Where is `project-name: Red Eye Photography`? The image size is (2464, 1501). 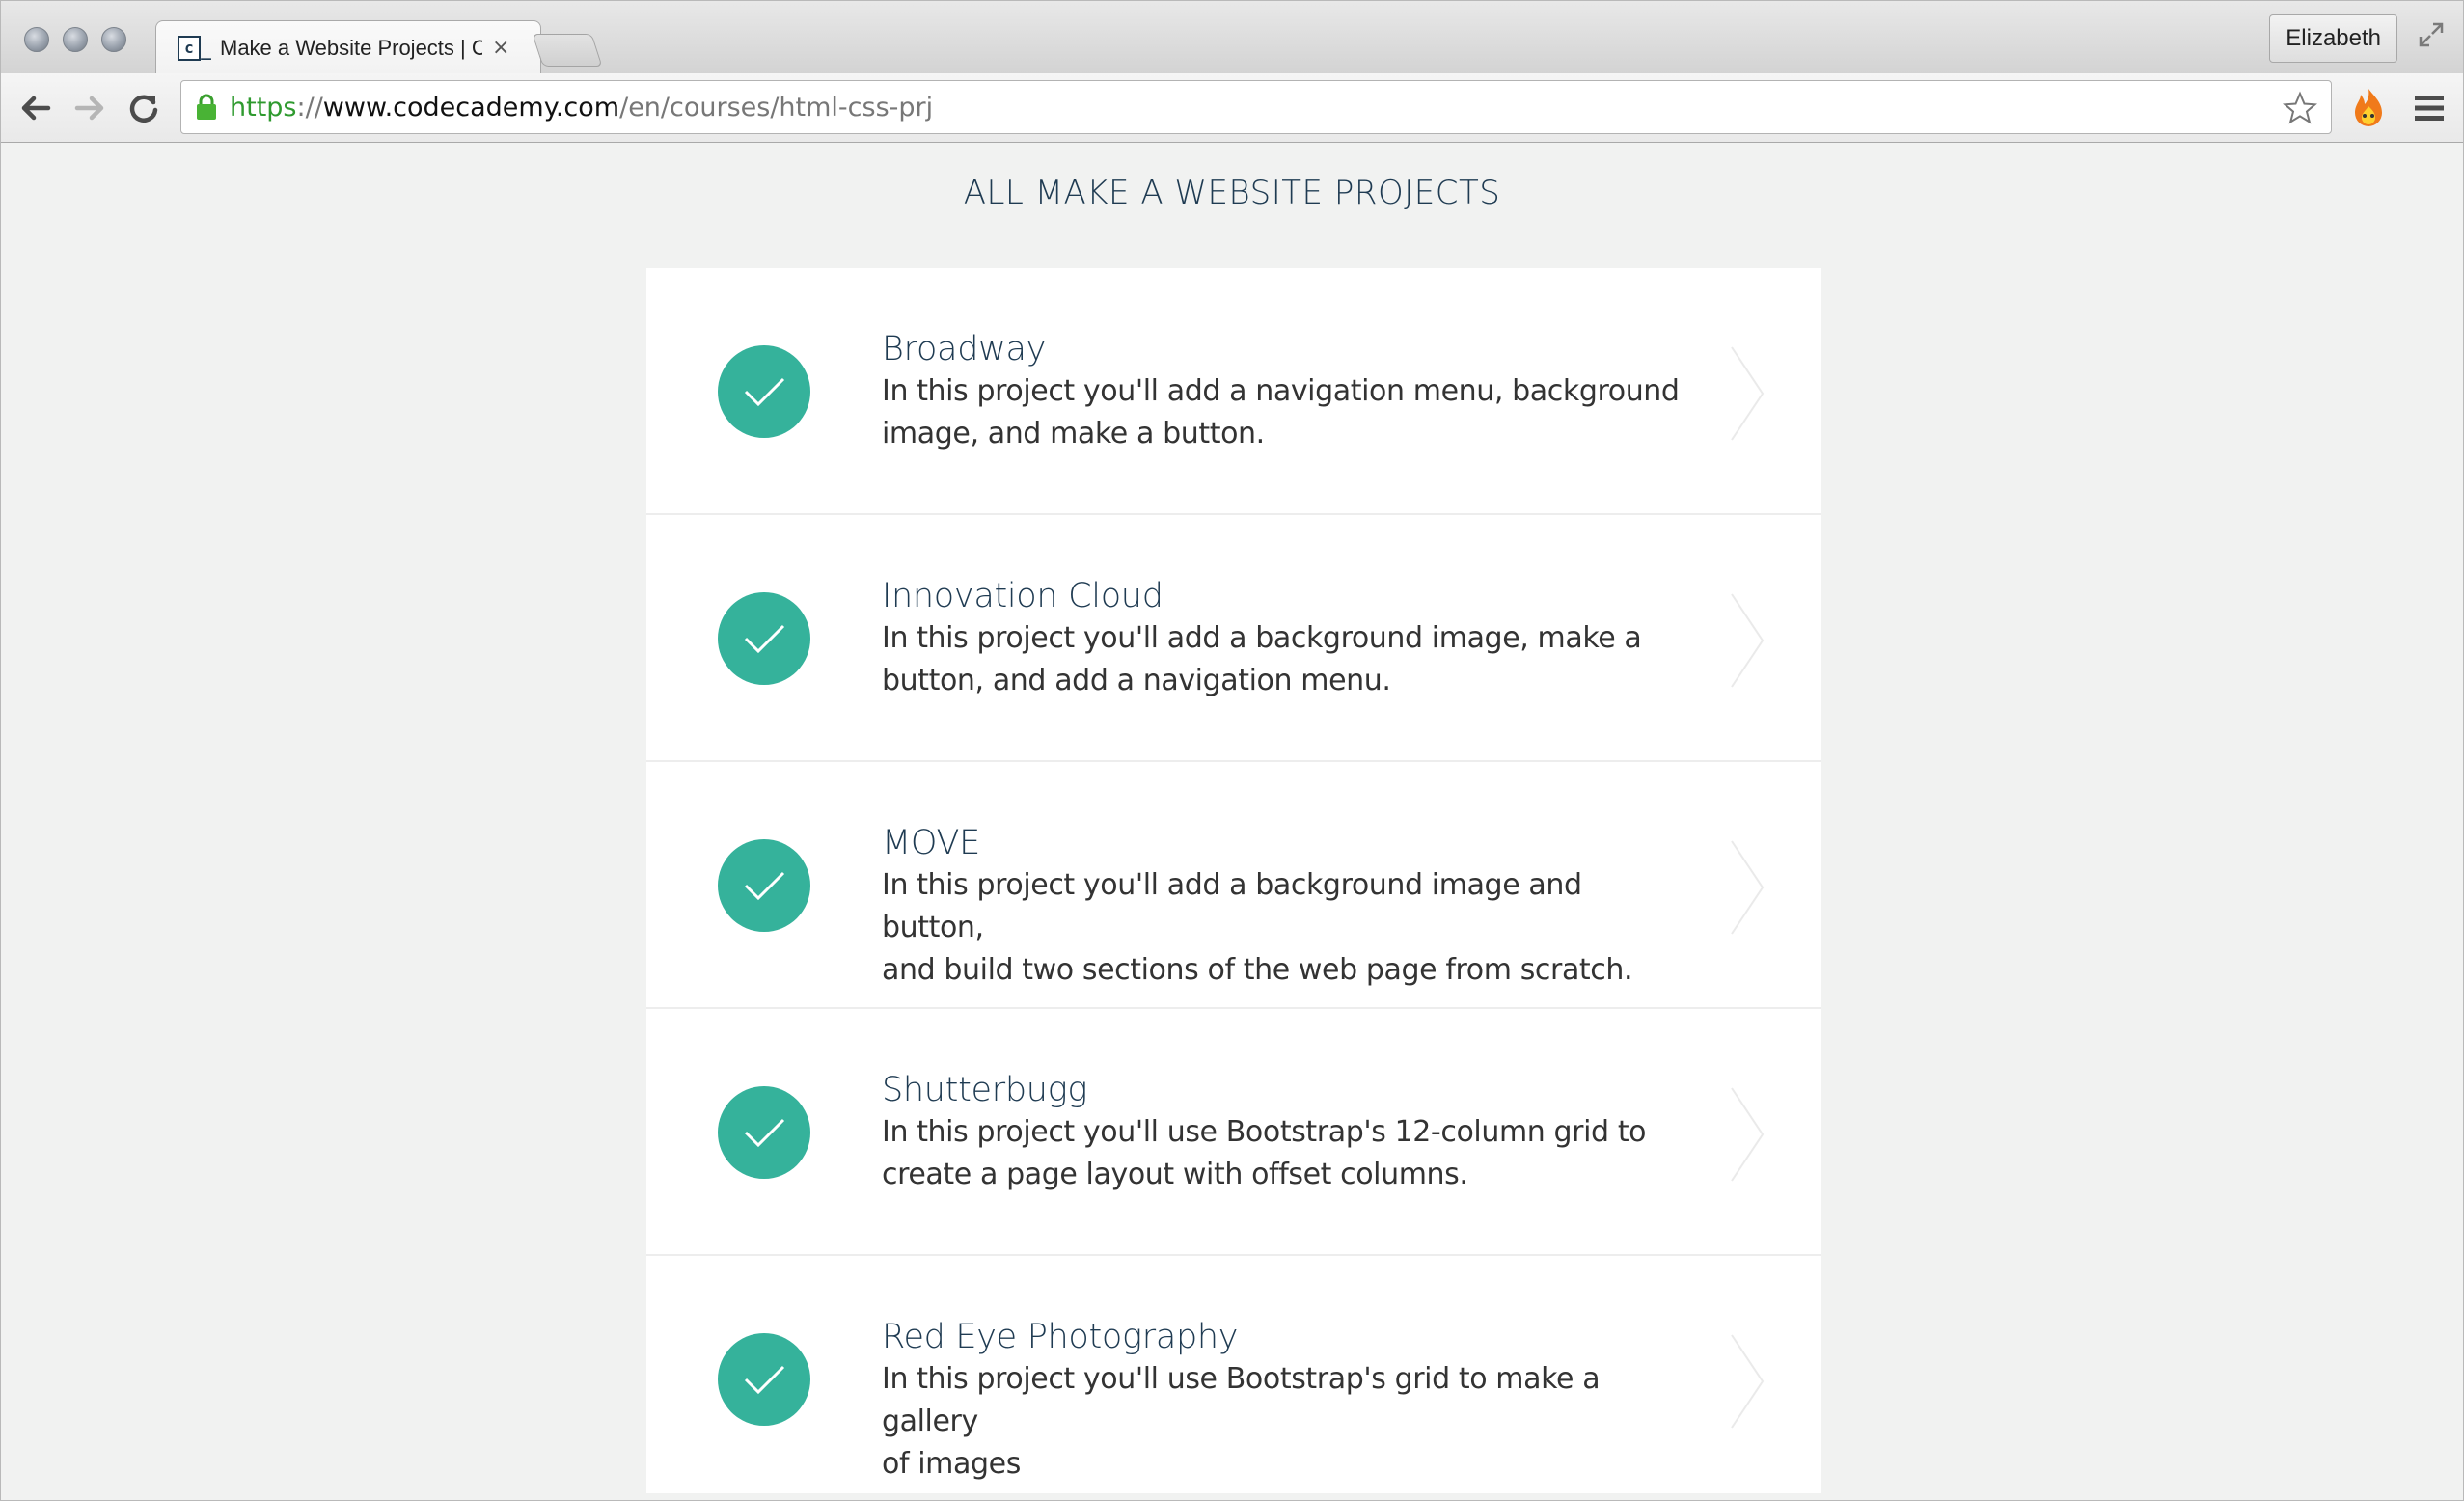
project-name: Red Eye Photography is located at coordinates (1060, 1337).